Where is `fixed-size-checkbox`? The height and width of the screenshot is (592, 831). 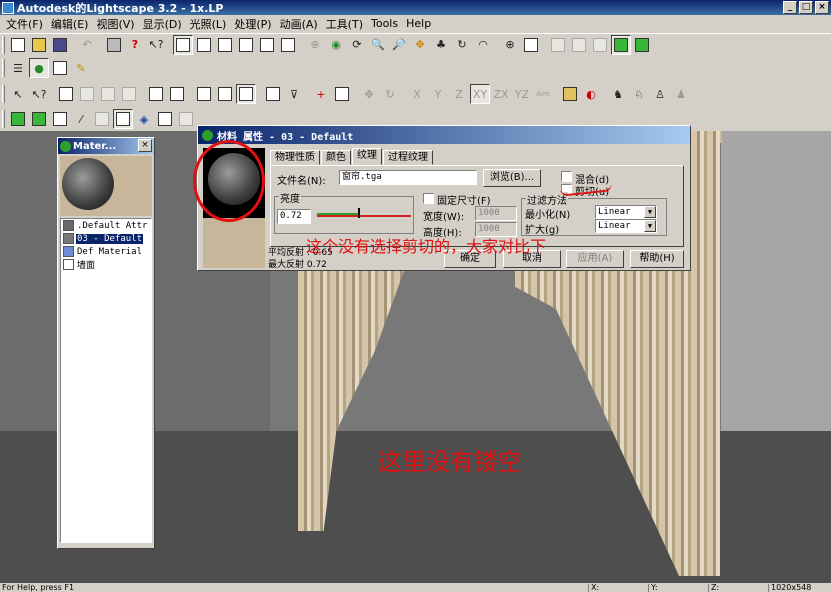 fixed-size-checkbox is located at coordinates (428, 198).